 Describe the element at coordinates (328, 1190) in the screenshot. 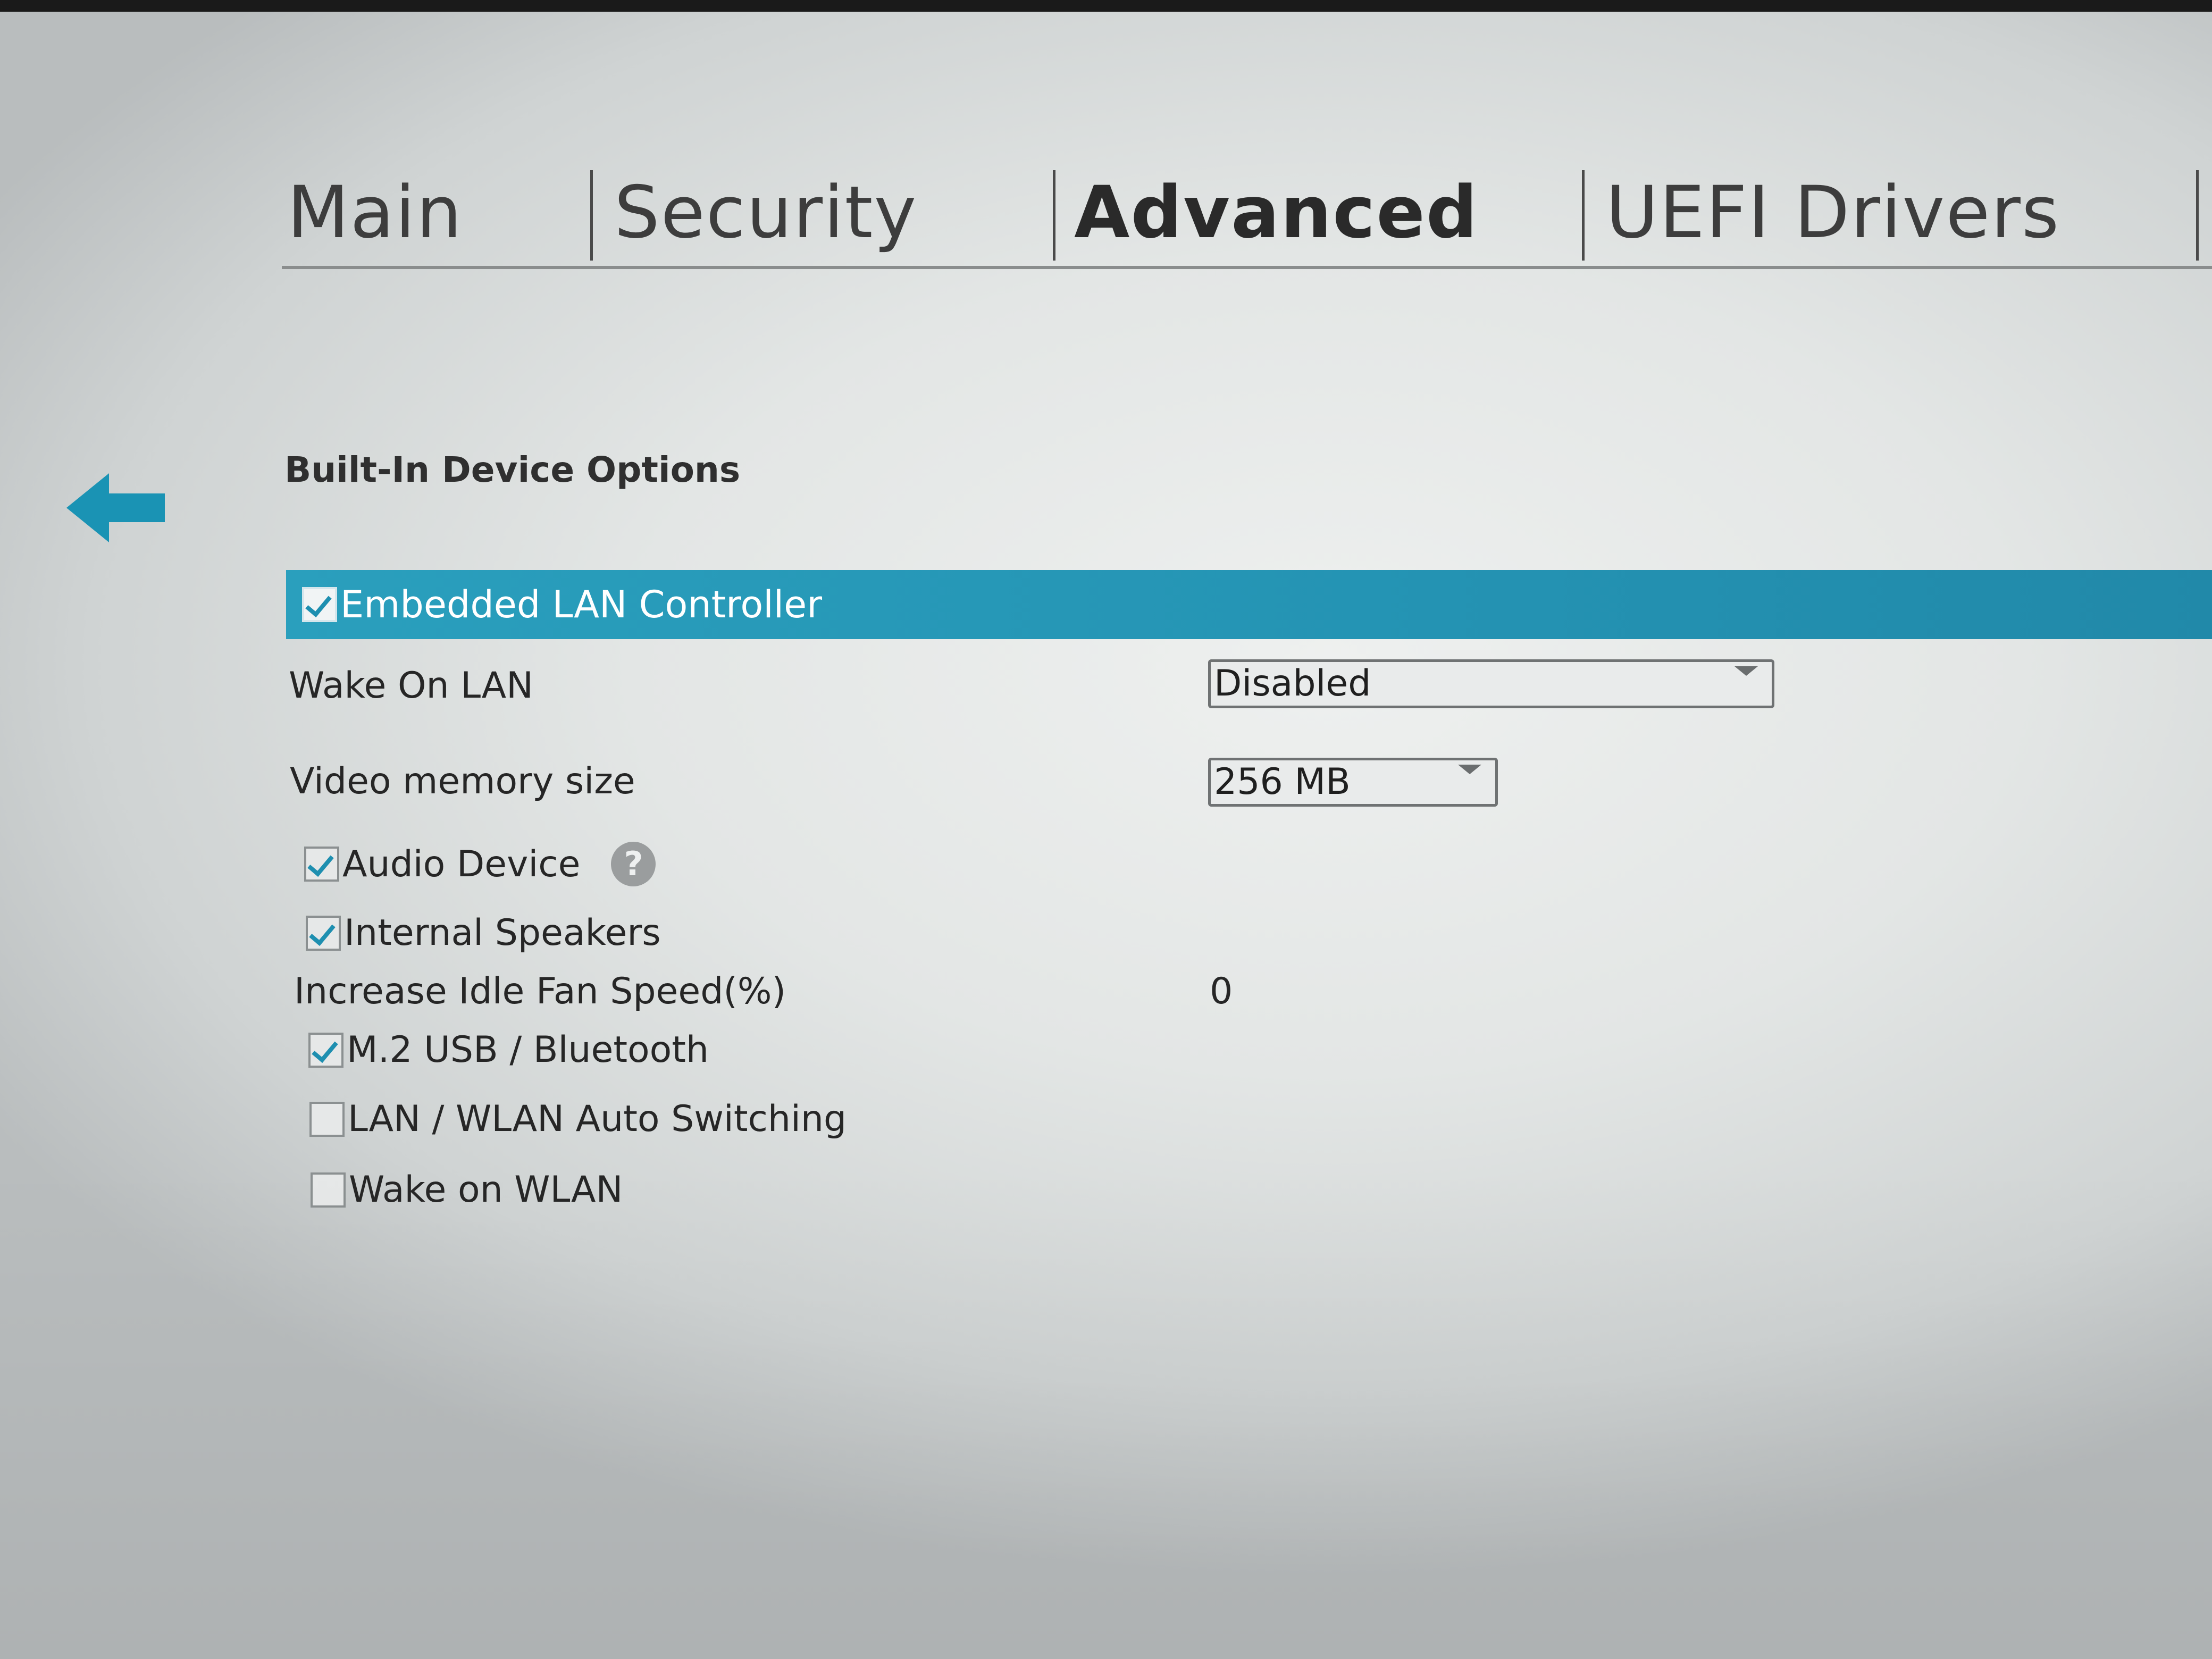

I see `wake-on-wlan-checkbox` at that location.